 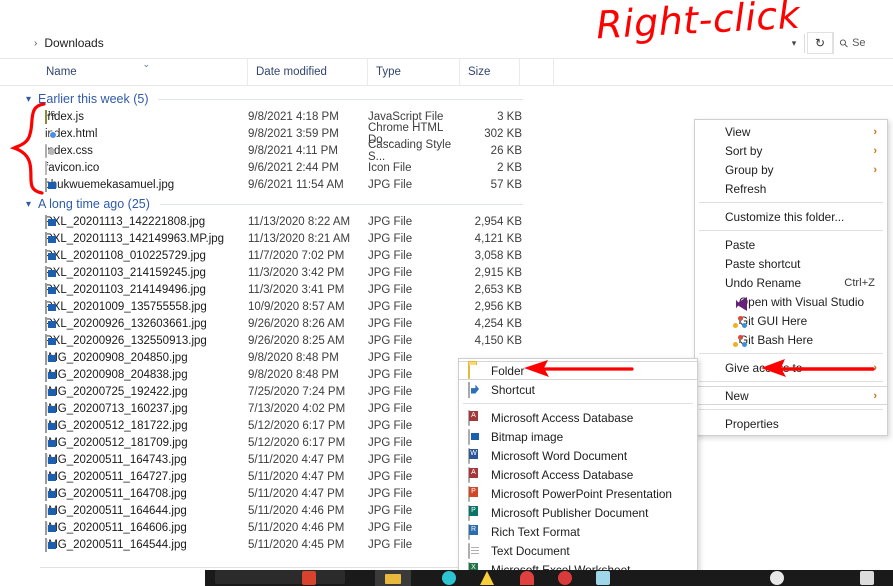 I want to click on column-header-date-modified: Date modified, so click(x=308, y=72).